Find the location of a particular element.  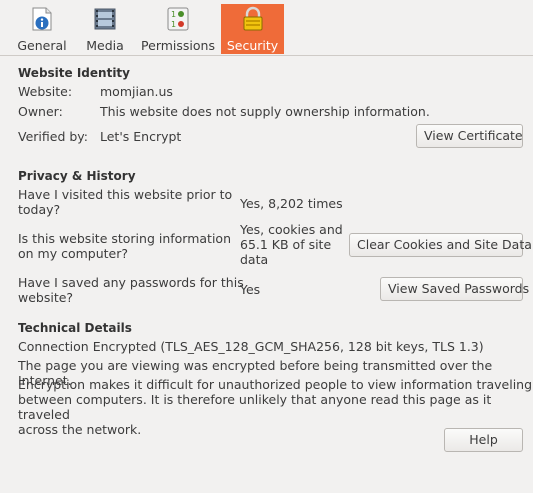

storing-question-line1: Is this website storing information is located at coordinates (125, 238).